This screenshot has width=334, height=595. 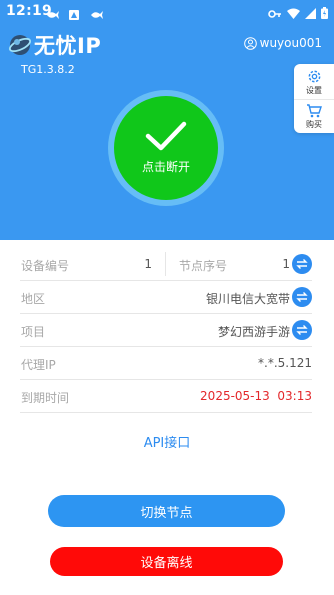 What do you see at coordinates (166, 511) in the screenshot?
I see `switch-node-button: 切换节点` at bounding box center [166, 511].